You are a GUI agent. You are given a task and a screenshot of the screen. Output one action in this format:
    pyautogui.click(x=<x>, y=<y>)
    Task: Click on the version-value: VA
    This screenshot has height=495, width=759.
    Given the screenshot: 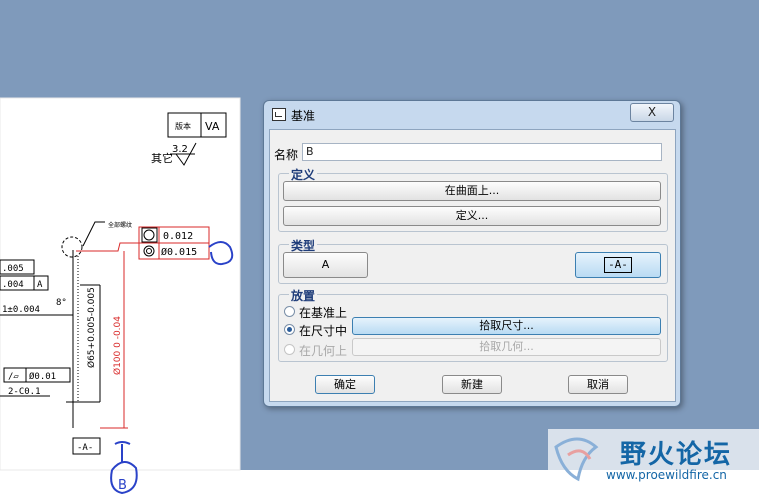 What is the action you would take?
    pyautogui.click(x=212, y=126)
    